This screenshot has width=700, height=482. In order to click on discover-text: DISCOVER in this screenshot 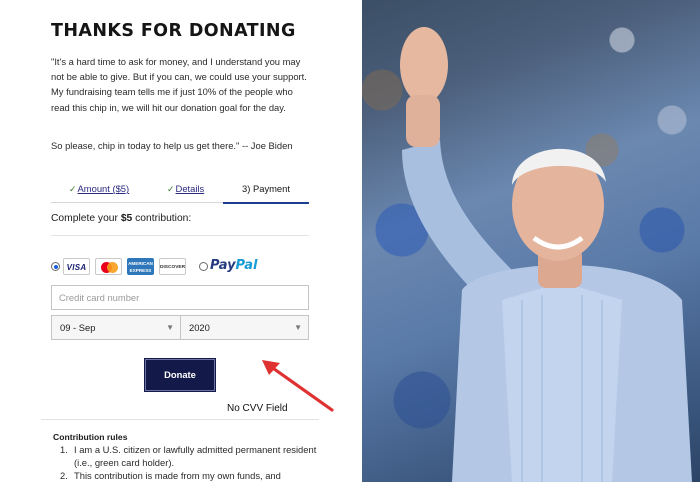, I will do `click(173, 267)`.